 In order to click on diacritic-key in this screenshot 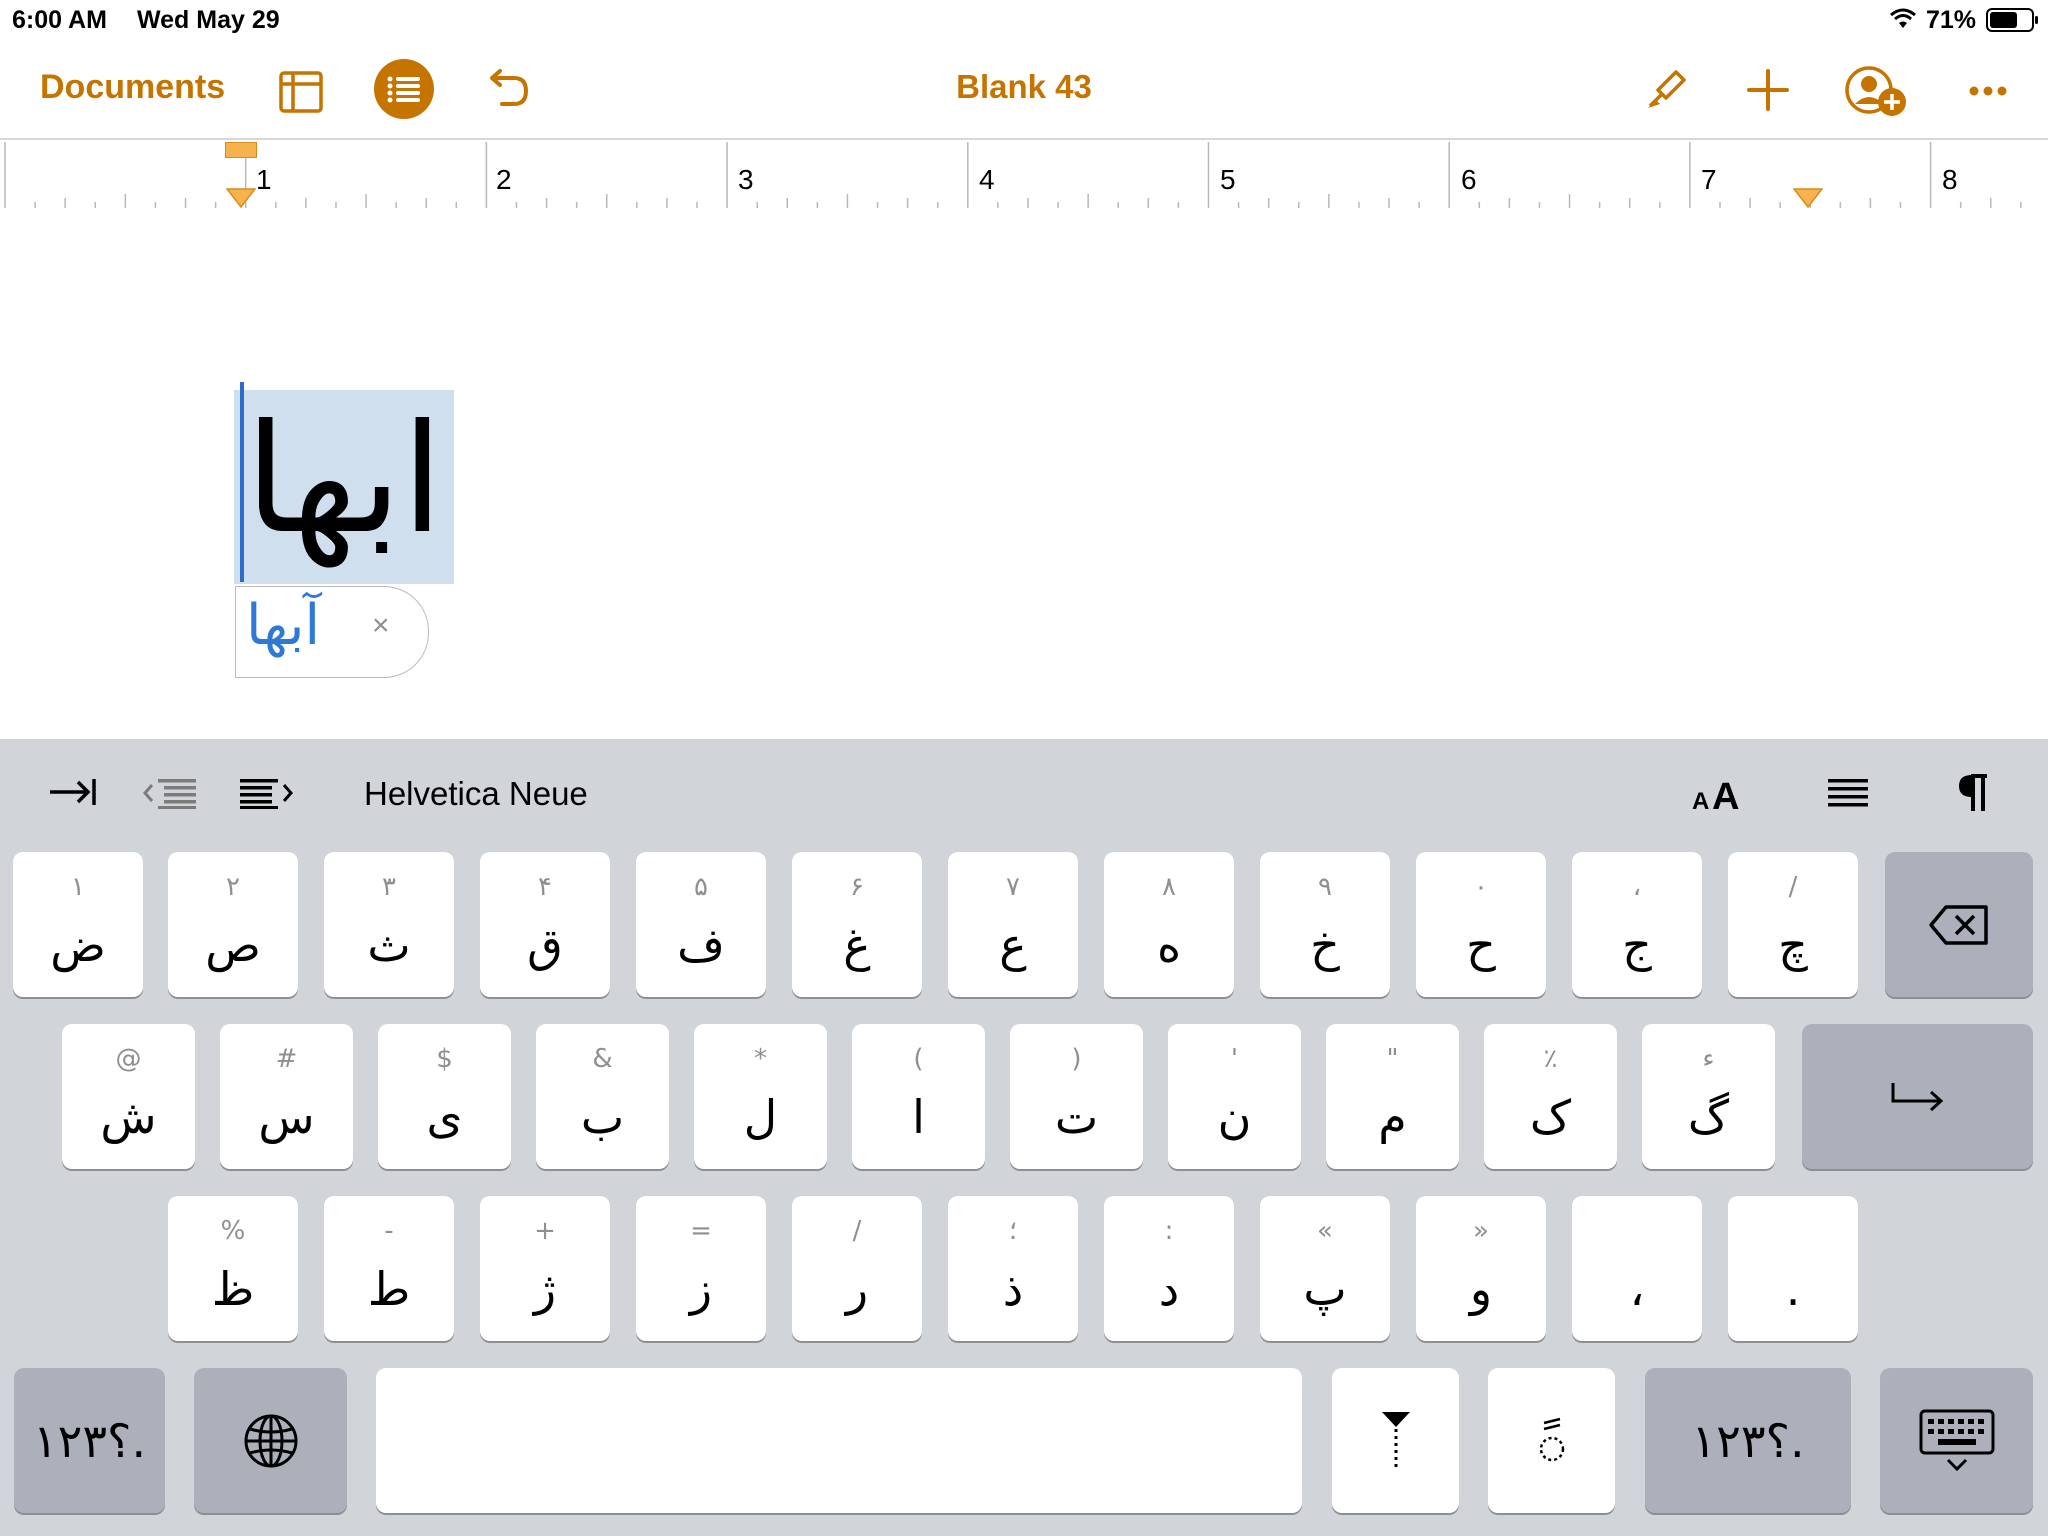, I will do `click(1551, 1440)`.